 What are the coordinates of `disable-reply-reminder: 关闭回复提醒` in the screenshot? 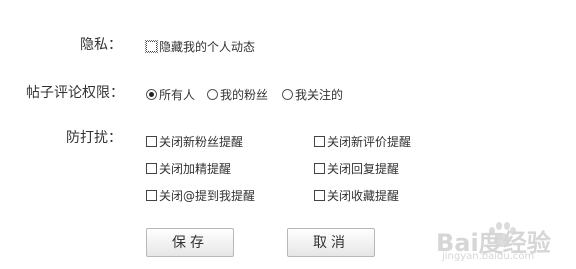 It's located at (356, 168).